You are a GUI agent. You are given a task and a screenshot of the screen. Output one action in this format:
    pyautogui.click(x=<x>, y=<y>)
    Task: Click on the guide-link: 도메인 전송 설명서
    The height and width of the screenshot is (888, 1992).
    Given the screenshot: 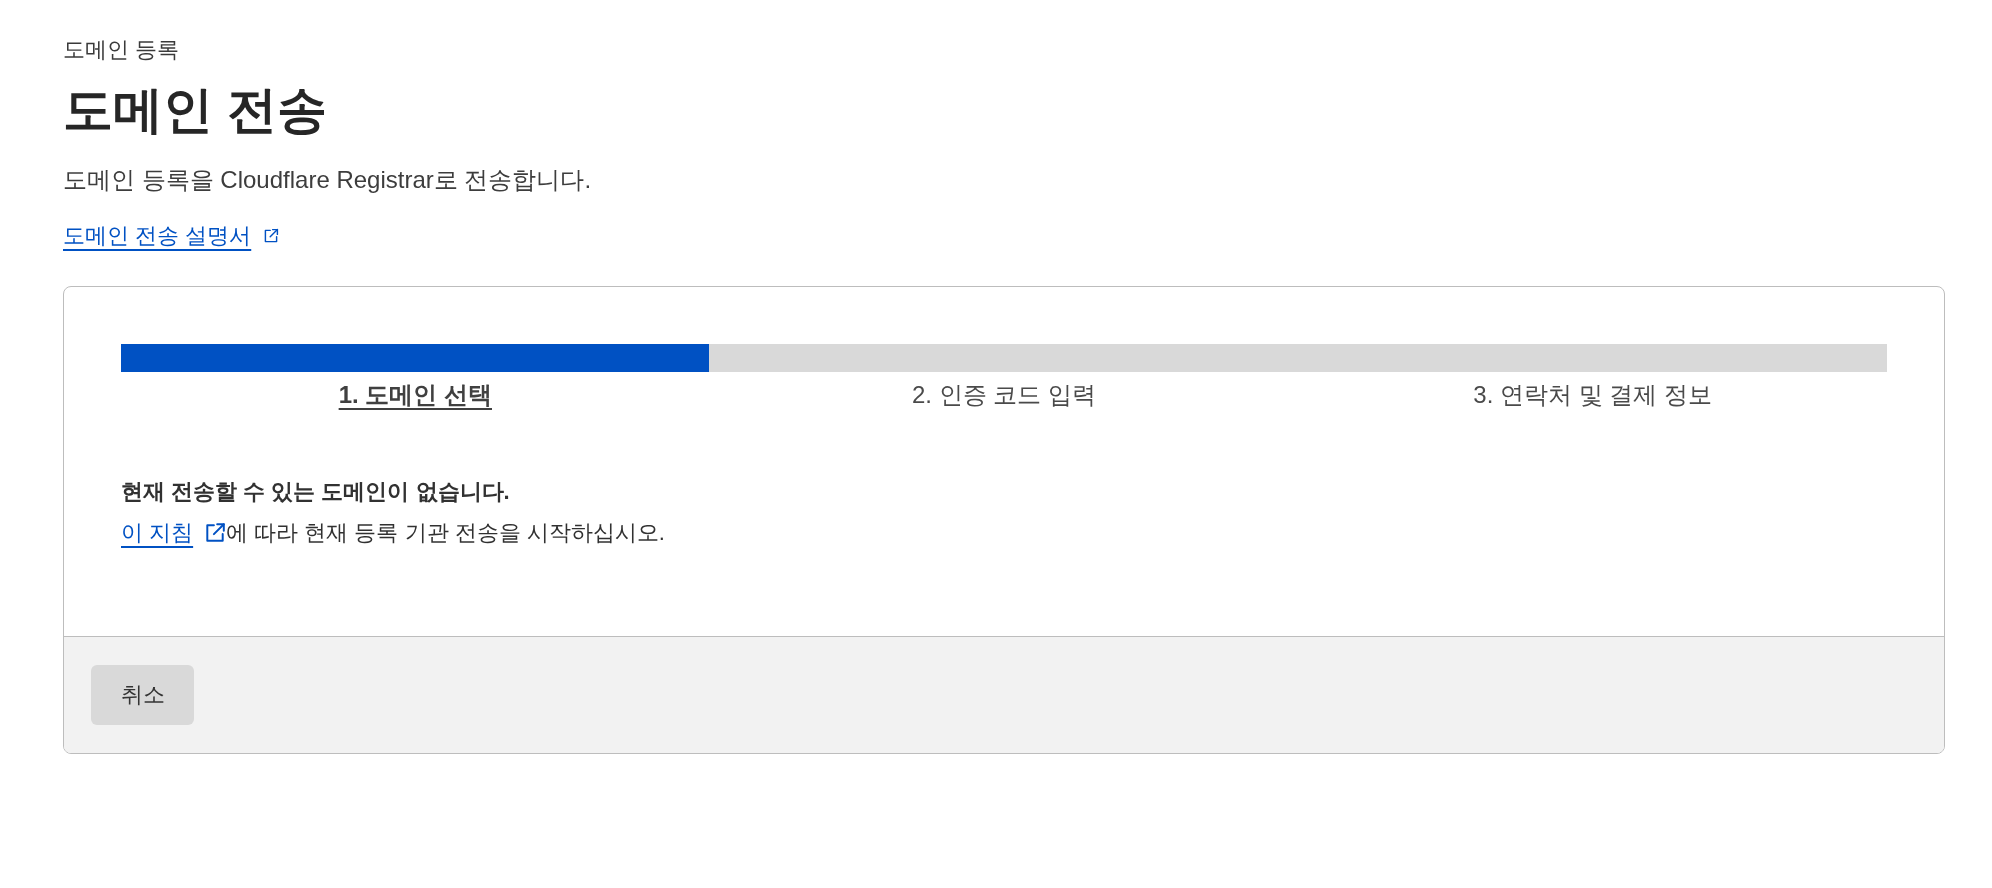 What is the action you would take?
    pyautogui.click(x=171, y=236)
    